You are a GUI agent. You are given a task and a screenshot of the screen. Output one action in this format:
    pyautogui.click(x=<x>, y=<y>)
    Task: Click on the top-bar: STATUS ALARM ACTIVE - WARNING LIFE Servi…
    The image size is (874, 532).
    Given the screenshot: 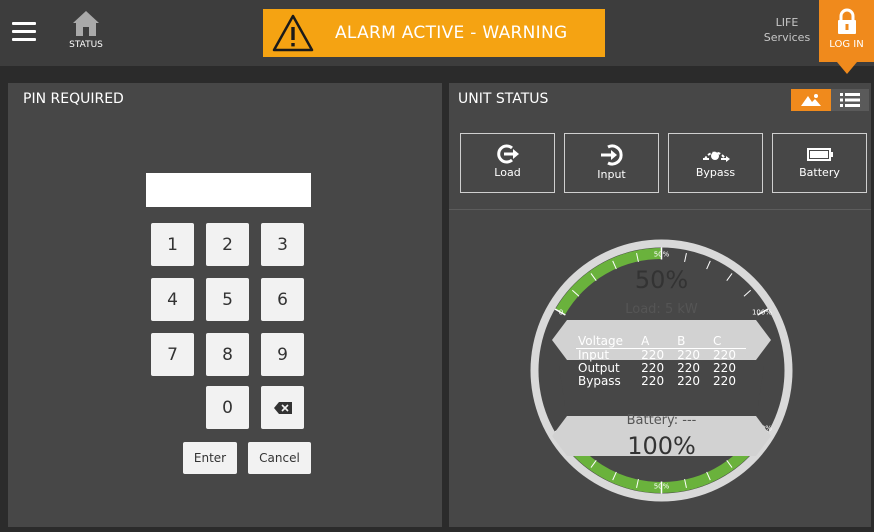 What is the action you would take?
    pyautogui.click(x=437, y=37)
    